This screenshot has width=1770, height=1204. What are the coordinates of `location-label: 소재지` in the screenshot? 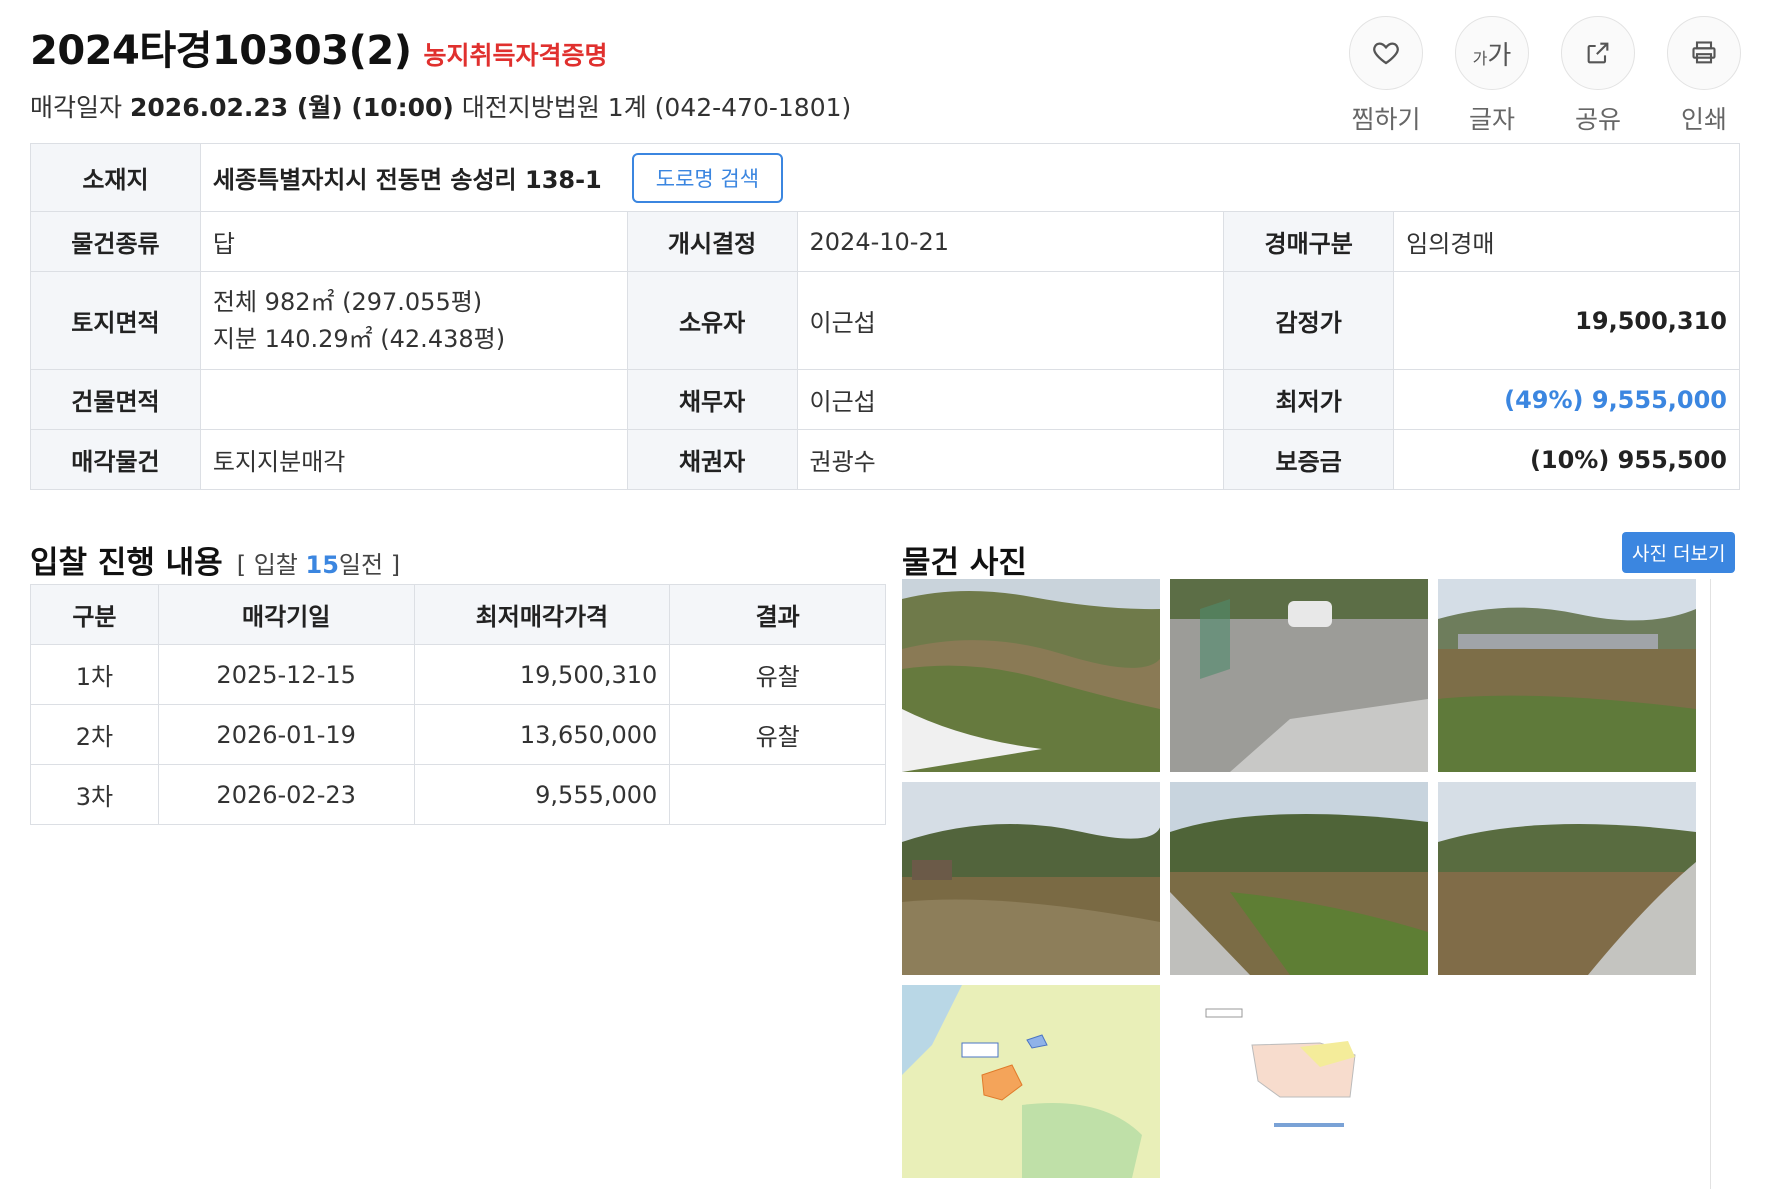 It's located at (115, 177).